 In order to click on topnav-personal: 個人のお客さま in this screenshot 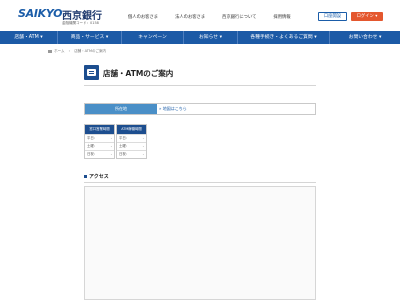, I will do `click(143, 17)`.